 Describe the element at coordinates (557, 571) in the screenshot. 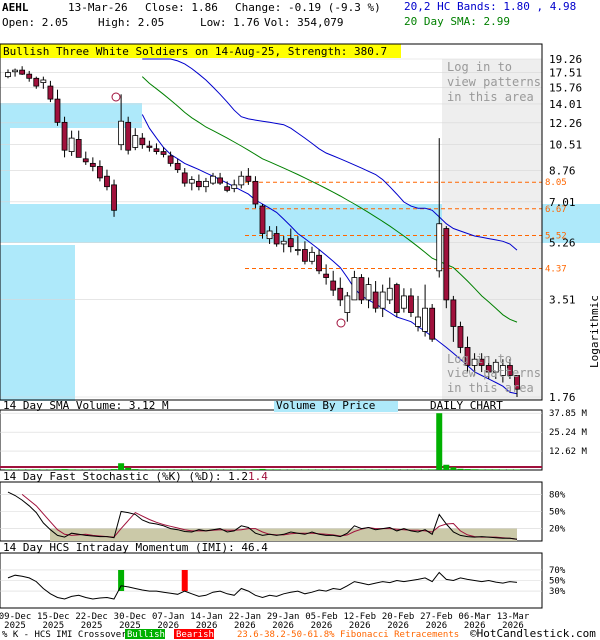

I see `imi-tick-label: 70%` at that location.